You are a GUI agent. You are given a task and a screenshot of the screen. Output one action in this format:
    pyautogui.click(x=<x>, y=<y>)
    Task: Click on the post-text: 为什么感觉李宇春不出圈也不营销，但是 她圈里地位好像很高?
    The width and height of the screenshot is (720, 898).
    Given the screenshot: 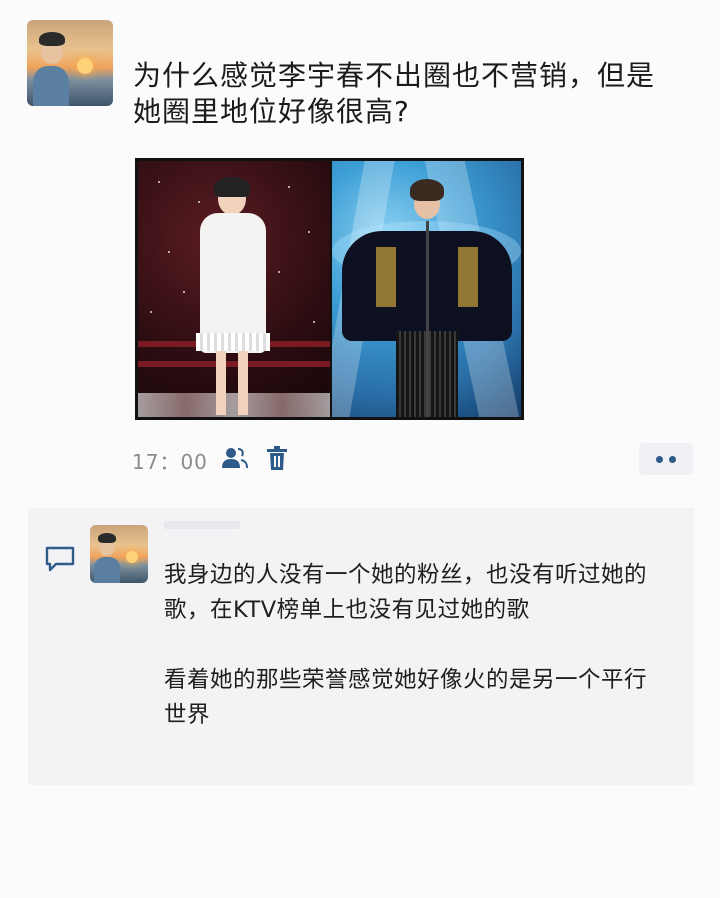 What is the action you would take?
    pyautogui.click(x=413, y=94)
    